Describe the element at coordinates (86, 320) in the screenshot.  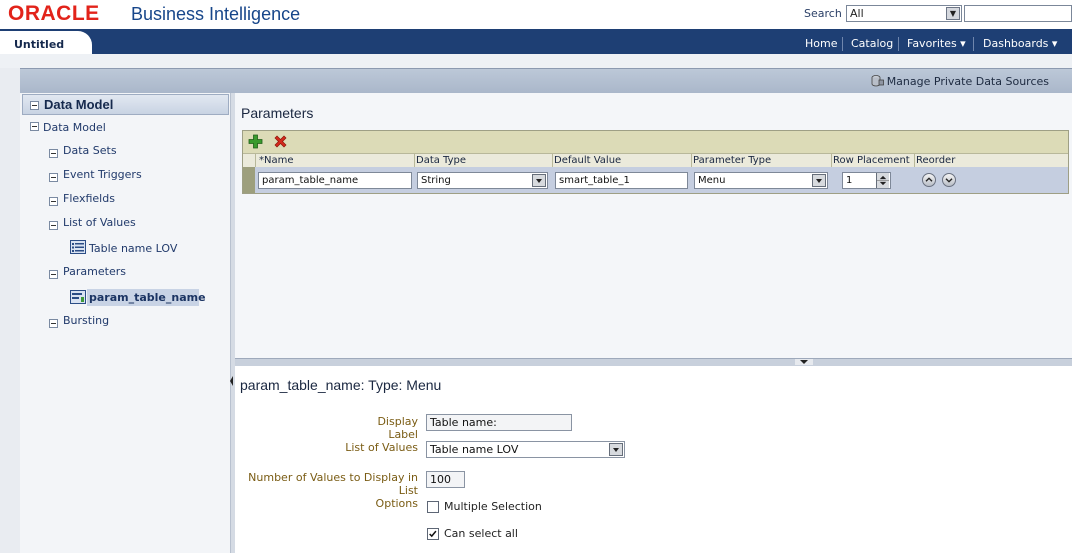
I see `tree-item-bursting: Bursting` at that location.